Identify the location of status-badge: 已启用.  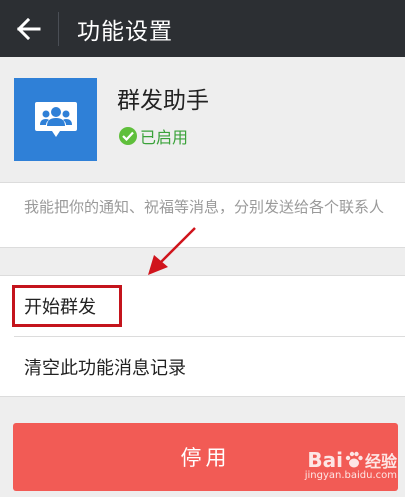
(153, 136).